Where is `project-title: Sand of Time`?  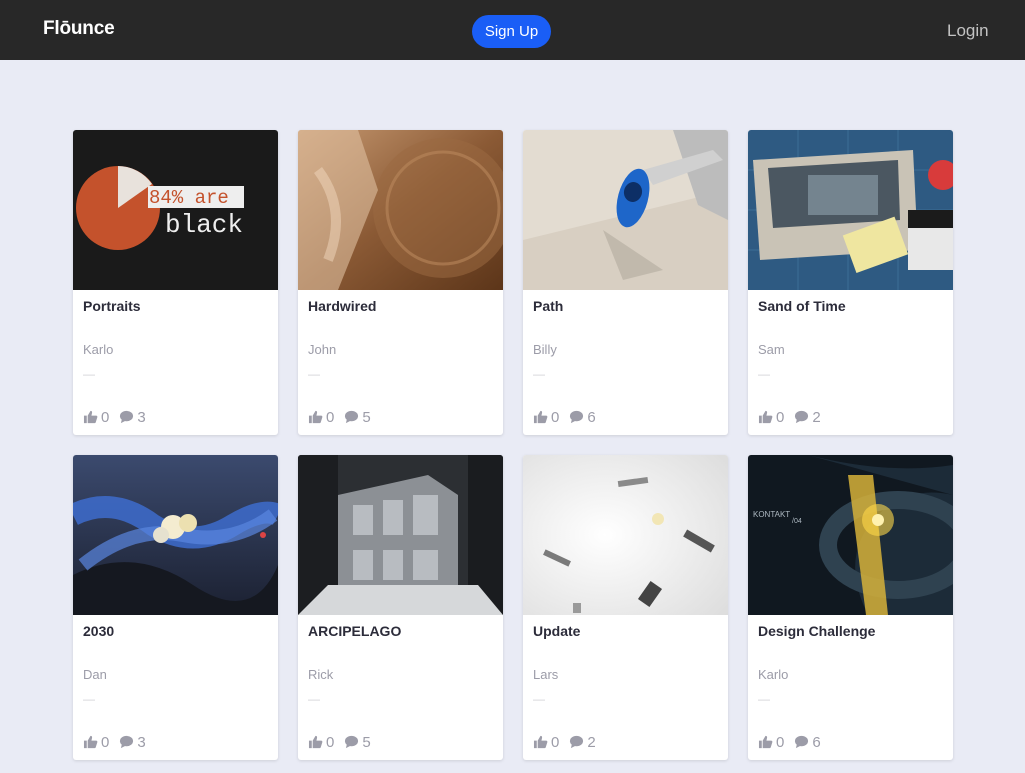 project-title: Sand of Time is located at coordinates (802, 306).